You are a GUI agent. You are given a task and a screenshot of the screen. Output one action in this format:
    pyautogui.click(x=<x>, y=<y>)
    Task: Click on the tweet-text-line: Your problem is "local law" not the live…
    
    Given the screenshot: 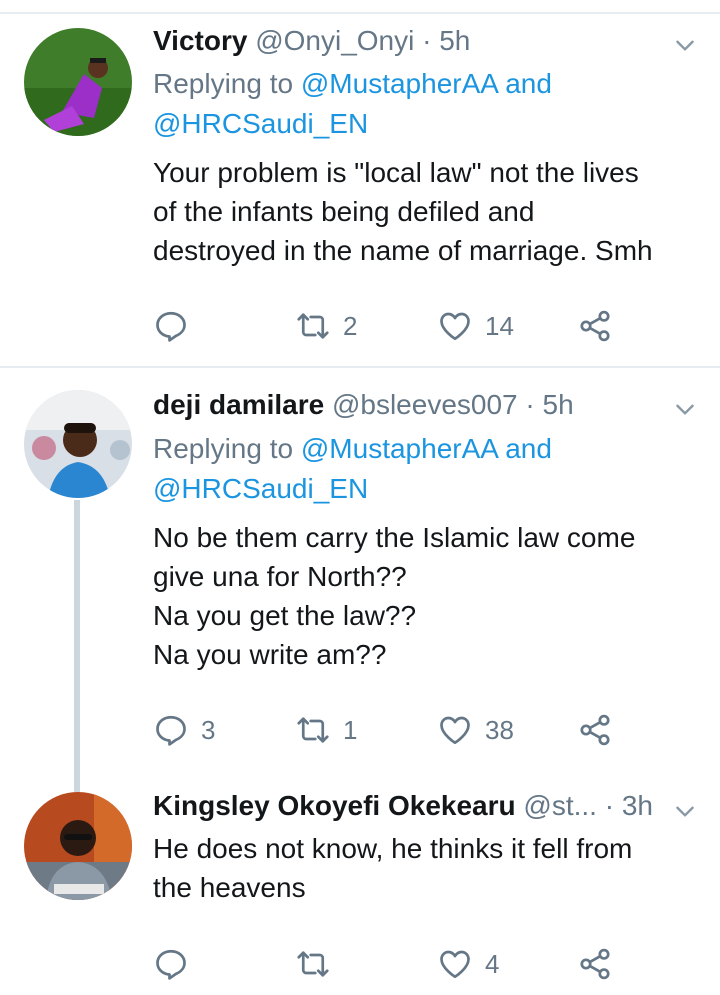 What is the action you would take?
    pyautogui.click(x=396, y=172)
    